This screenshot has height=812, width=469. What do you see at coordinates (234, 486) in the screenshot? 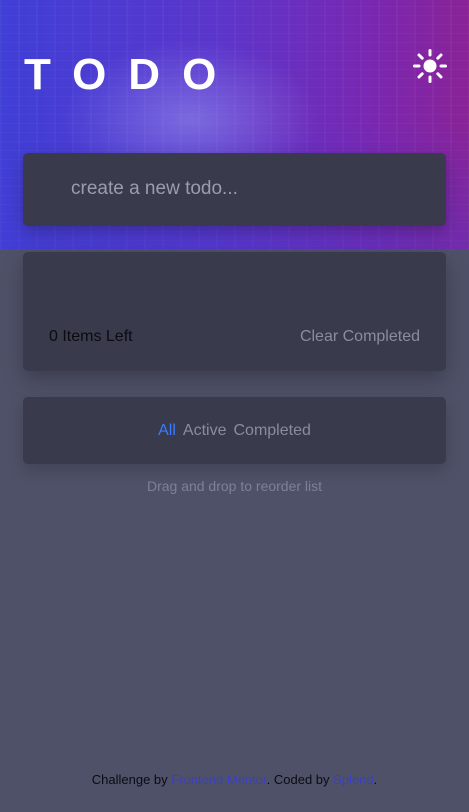
I see `reorder-hint: Drag and drop to reorder list` at bounding box center [234, 486].